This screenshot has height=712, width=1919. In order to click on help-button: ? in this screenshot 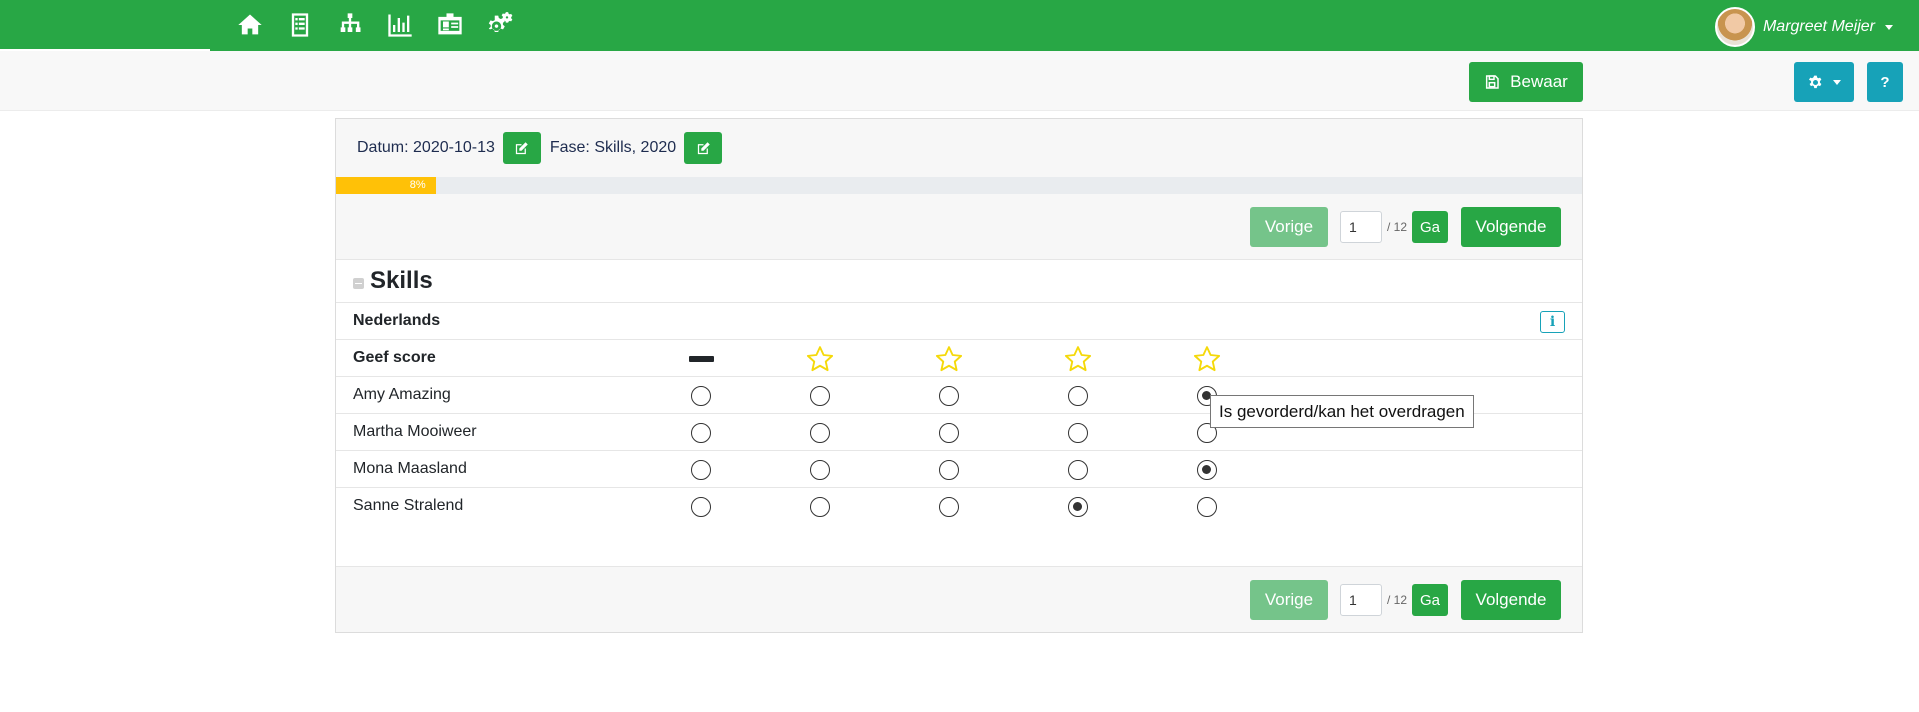, I will do `click(1885, 82)`.